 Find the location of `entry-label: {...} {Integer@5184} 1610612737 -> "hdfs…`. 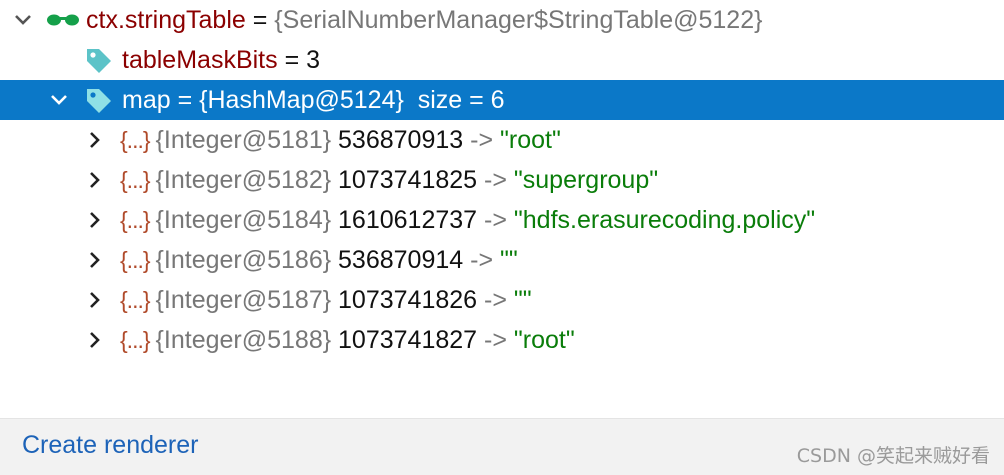

entry-label: {...} {Integer@5184} 1610612737 -> "hdfs… is located at coordinates (467, 220).